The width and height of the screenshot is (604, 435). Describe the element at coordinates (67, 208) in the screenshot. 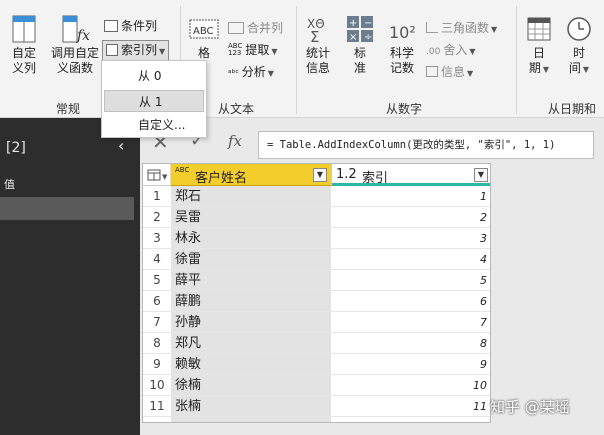

I see `selected-query-row` at that location.